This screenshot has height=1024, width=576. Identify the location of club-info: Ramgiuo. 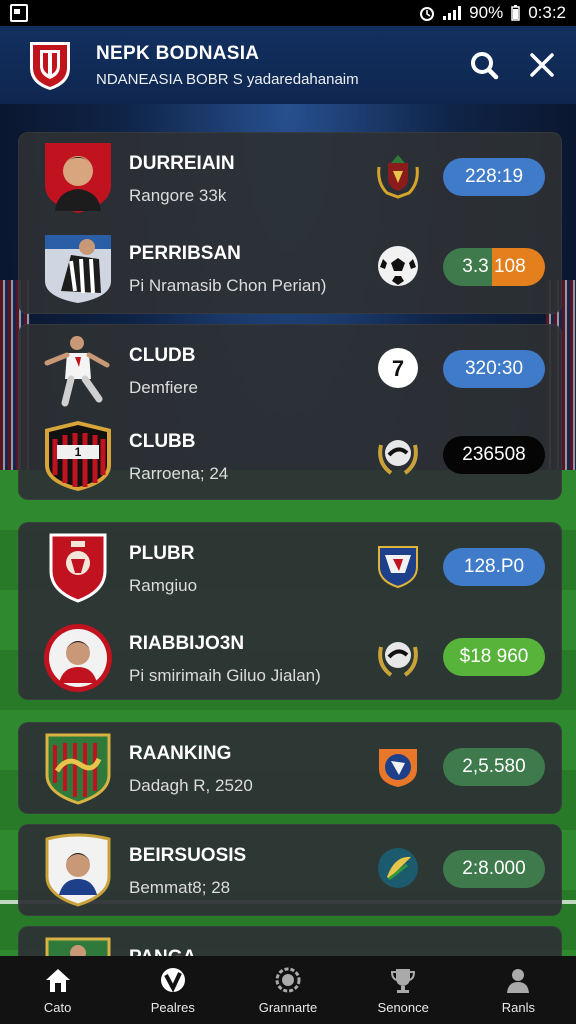
(163, 585).